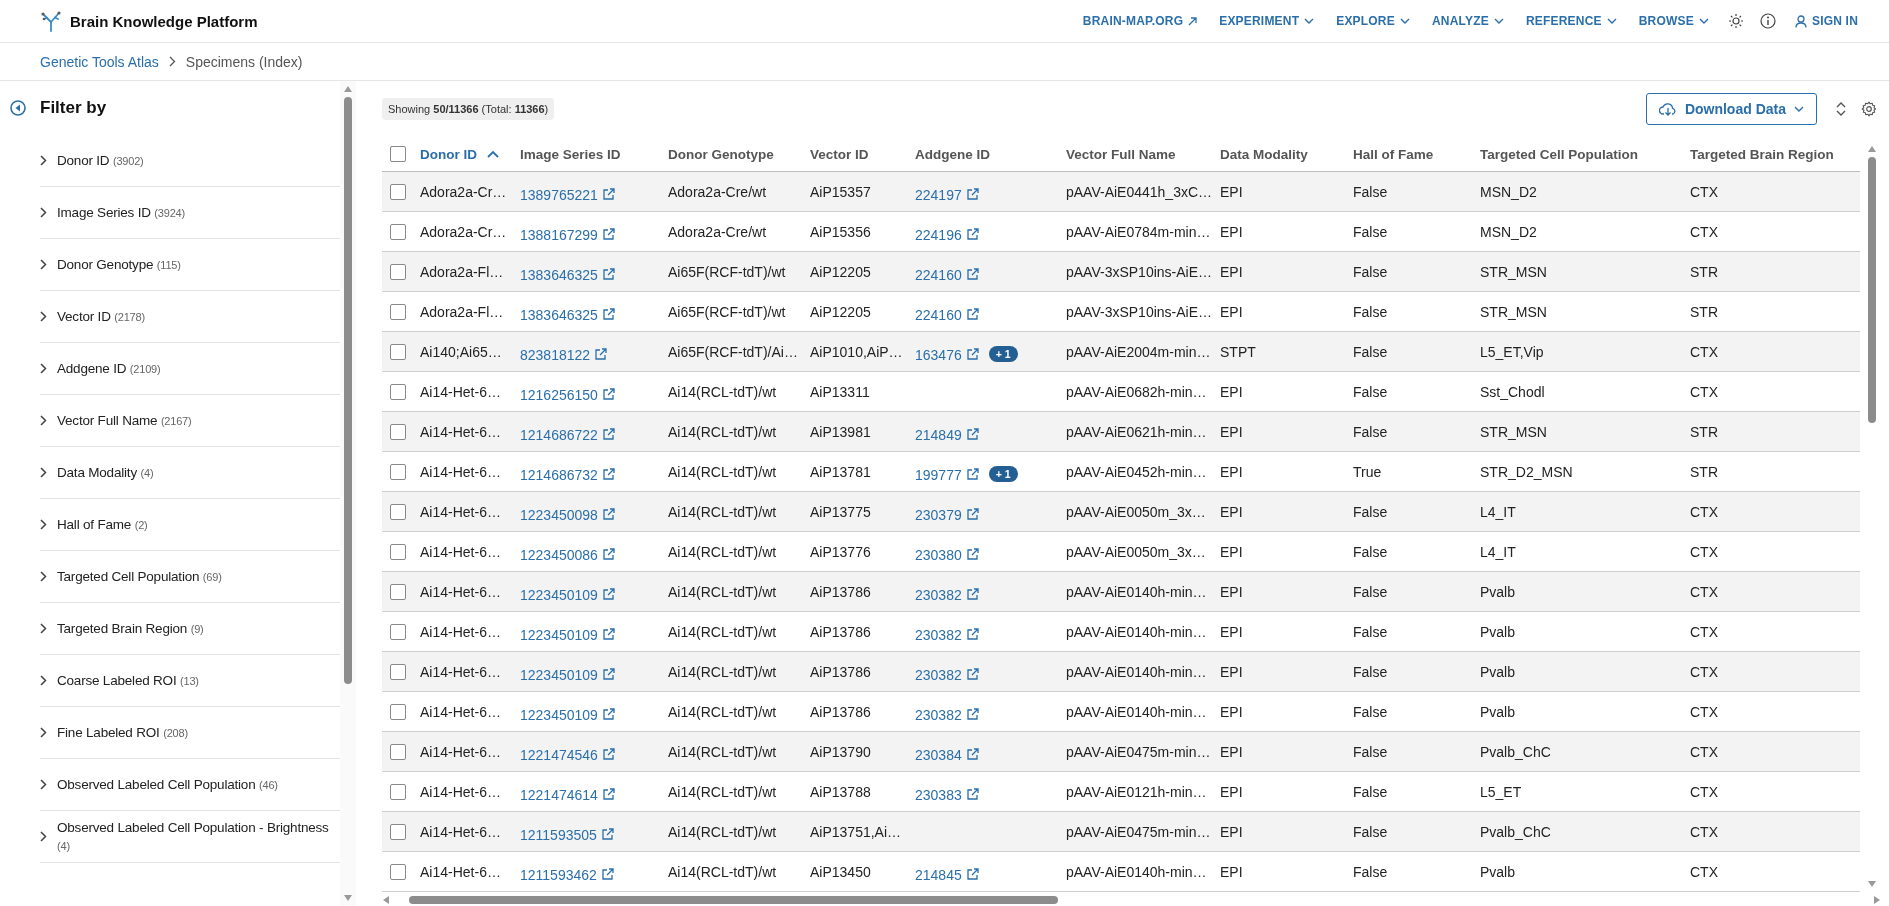  I want to click on column-header: Image Series ID, so click(570, 154).